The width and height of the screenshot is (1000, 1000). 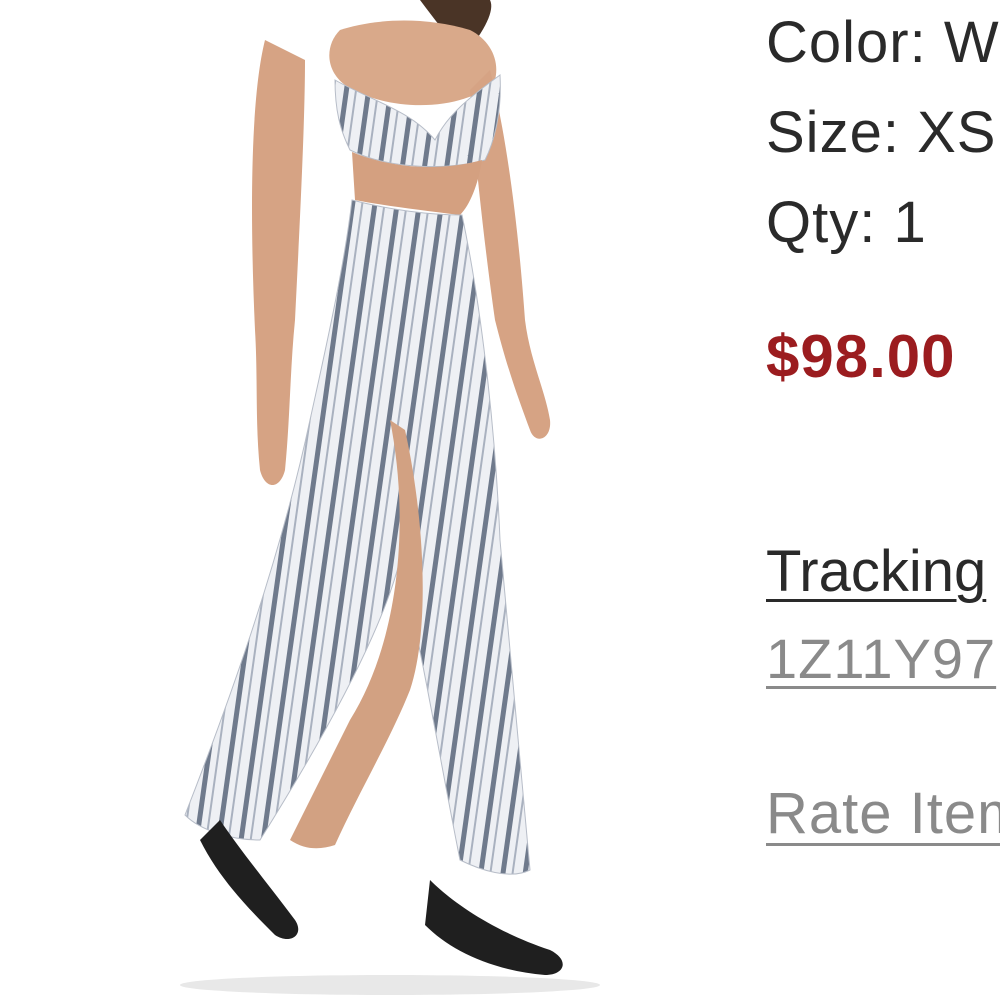 What do you see at coordinates (876, 571) in the screenshot?
I see `tracking-label: Tracking` at bounding box center [876, 571].